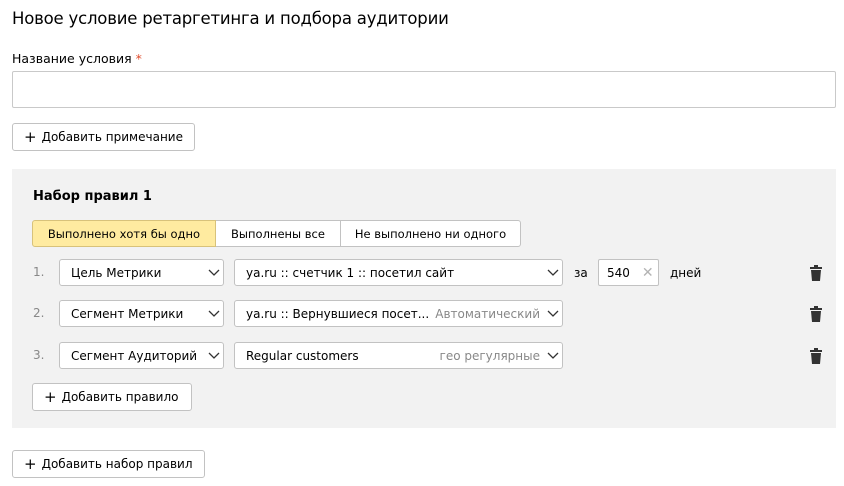 This screenshot has width=844, height=486. What do you see at coordinates (487, 313) in the screenshot?
I see `rule-value-extra: Автоматический` at bounding box center [487, 313].